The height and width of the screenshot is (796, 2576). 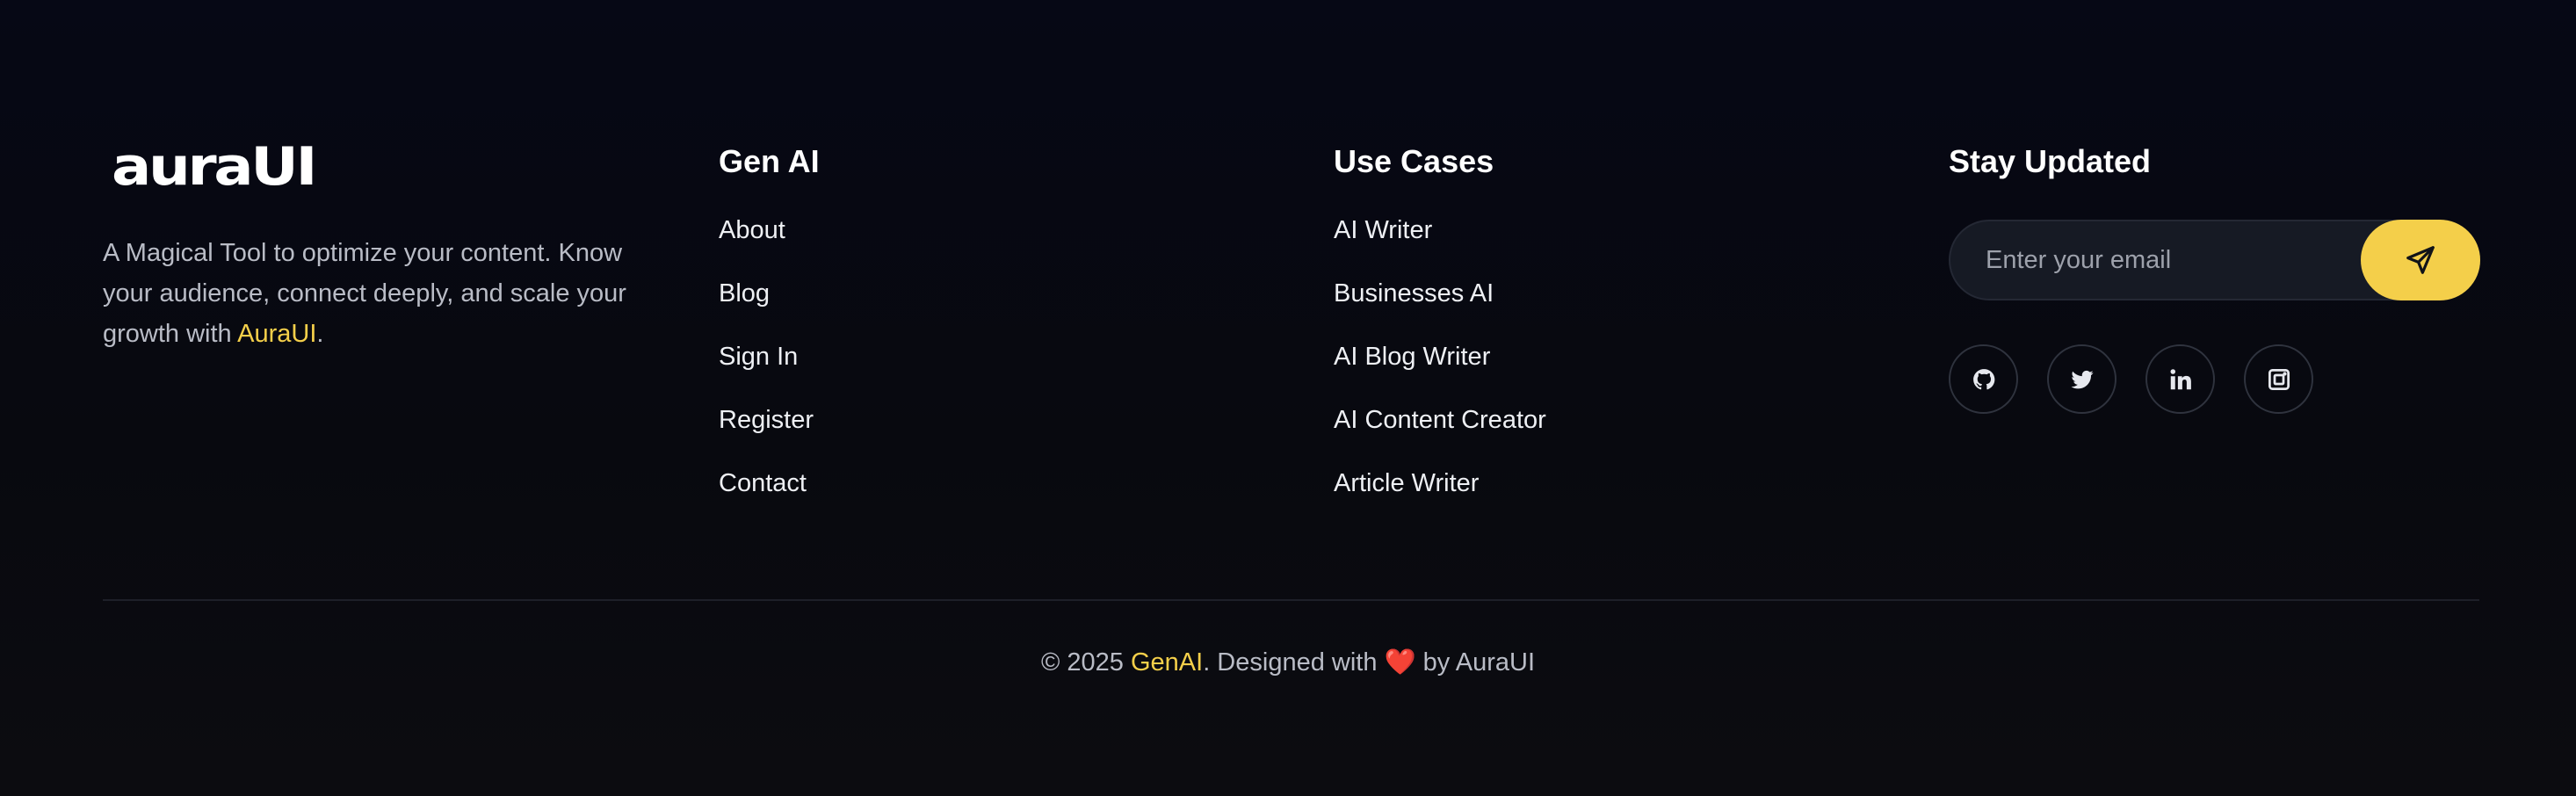 I want to click on list-item: AI Blog Writer, so click(x=1440, y=369).